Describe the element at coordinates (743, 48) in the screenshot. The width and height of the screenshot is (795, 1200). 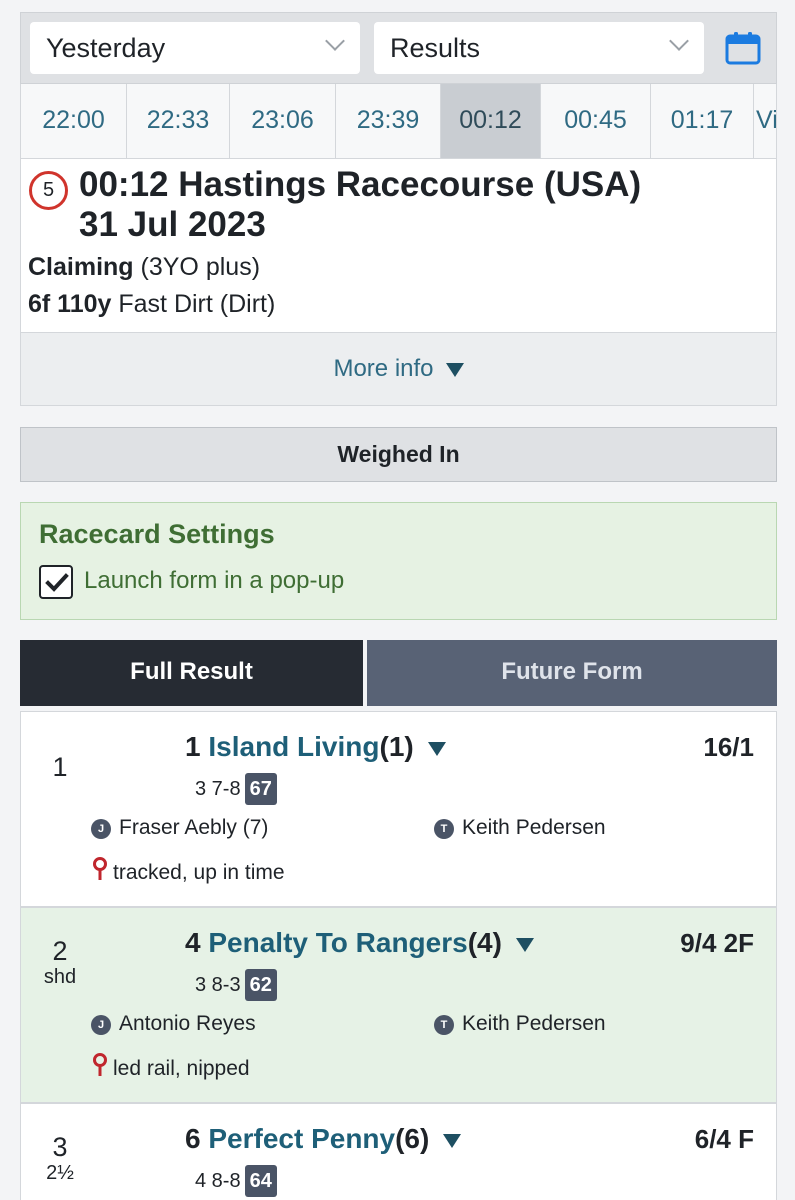
I see `calendar-icon` at that location.